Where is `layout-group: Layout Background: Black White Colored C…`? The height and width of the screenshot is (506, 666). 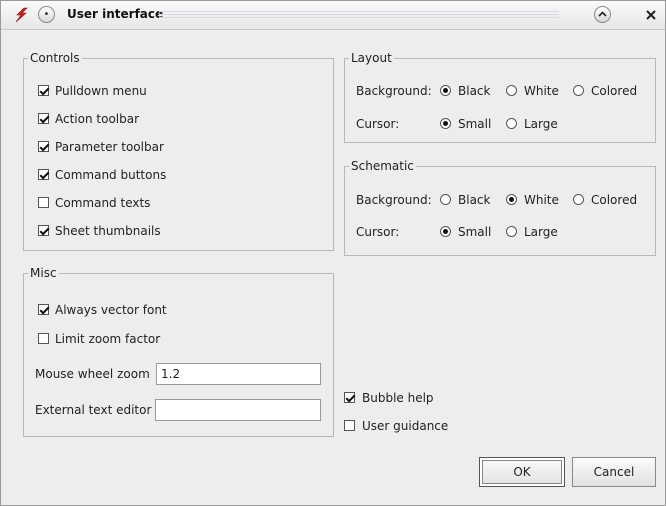
layout-group: Layout Background: Black White Colored C… is located at coordinates (500, 97).